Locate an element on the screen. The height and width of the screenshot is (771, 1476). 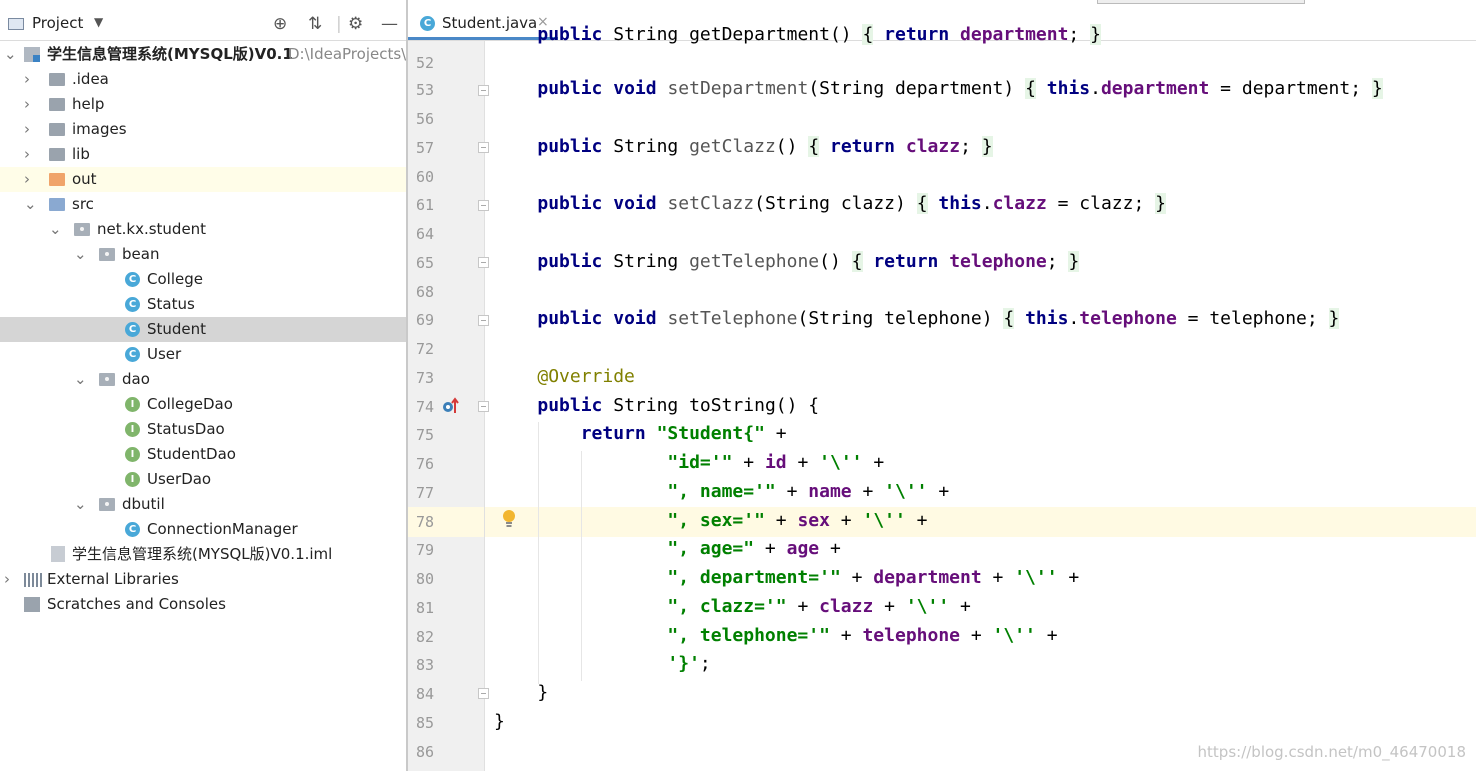
tree-item-bean: ⌄ bean is located at coordinates (203, 254).